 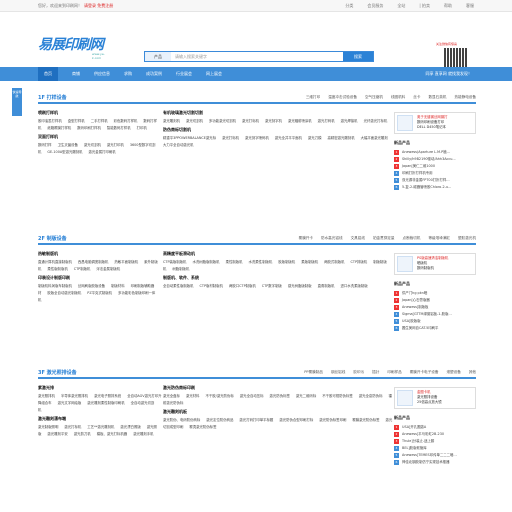 I want to click on section-tag-link: 点断裁切机, so click(x=412, y=238).